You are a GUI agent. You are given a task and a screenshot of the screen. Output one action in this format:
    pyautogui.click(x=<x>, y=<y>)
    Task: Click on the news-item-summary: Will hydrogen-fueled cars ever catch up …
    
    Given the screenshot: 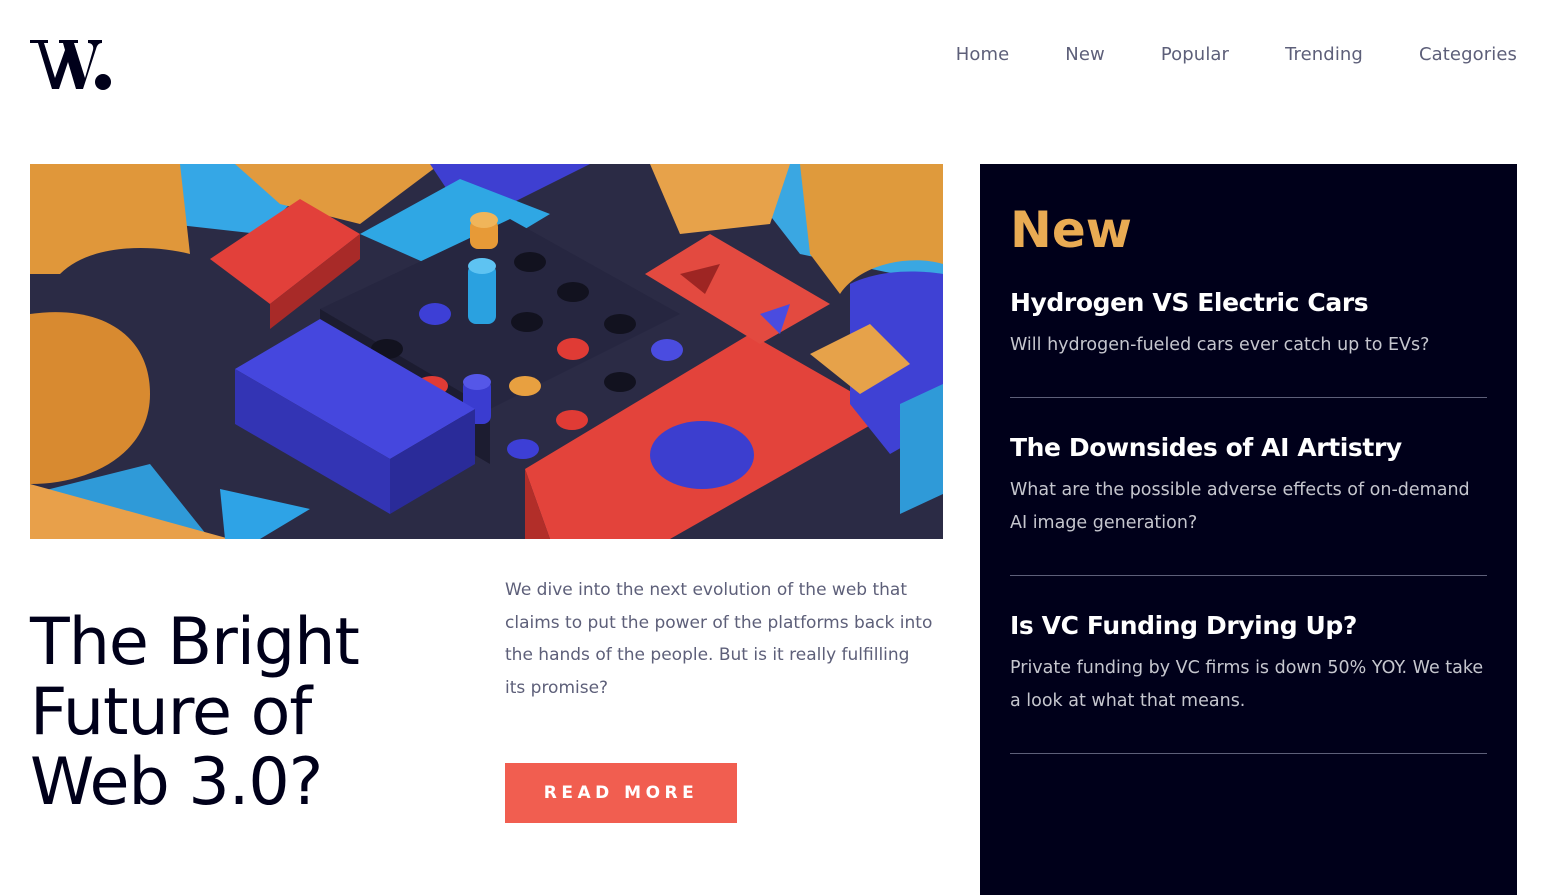 What is the action you would take?
    pyautogui.click(x=1220, y=345)
    